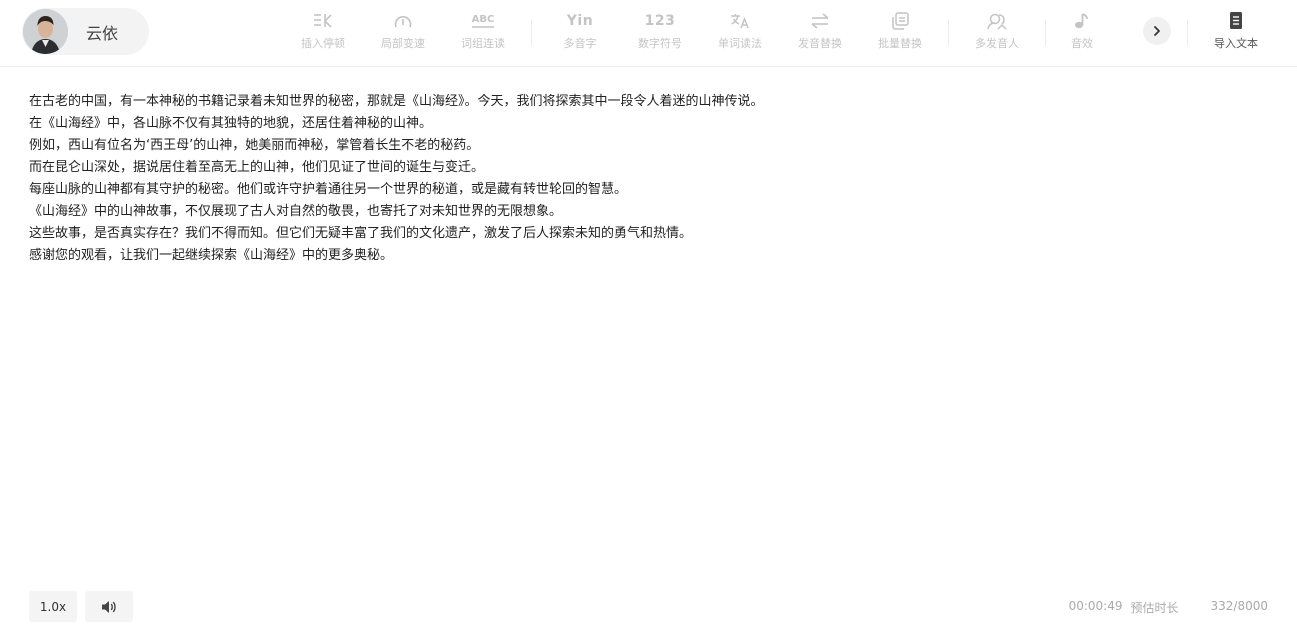 The height and width of the screenshot is (637, 1297). Describe the element at coordinates (1082, 33) in the screenshot. I see `sound-effect-button: 音效` at that location.